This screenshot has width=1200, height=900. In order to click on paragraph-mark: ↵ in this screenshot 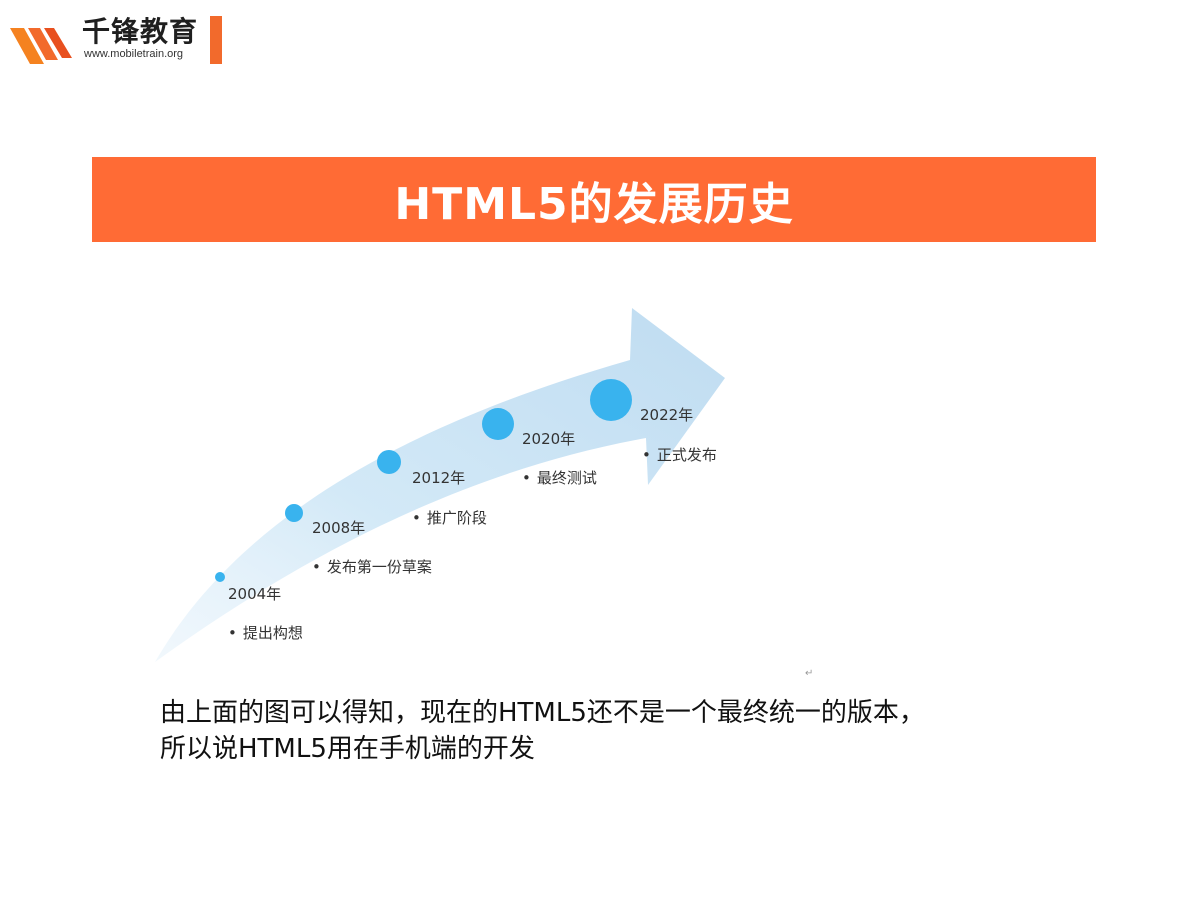, I will do `click(809, 673)`.